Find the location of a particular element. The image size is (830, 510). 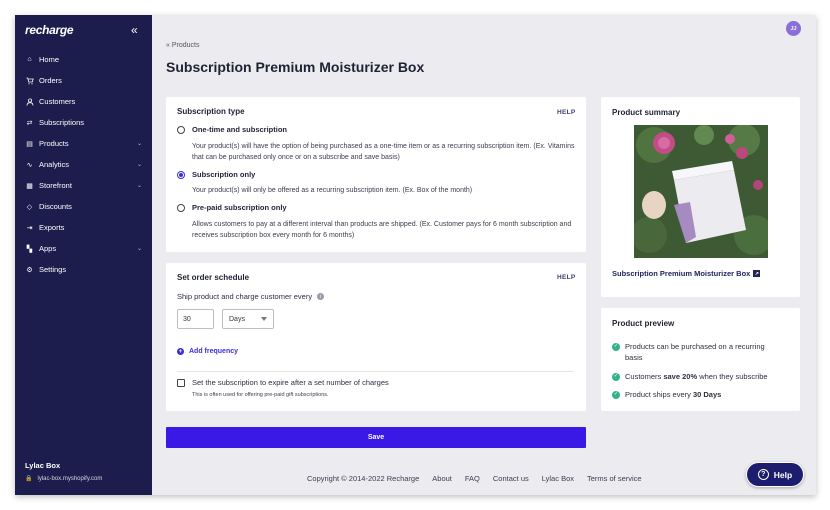

sidebar-item-orders: Orders is located at coordinates (83, 80).